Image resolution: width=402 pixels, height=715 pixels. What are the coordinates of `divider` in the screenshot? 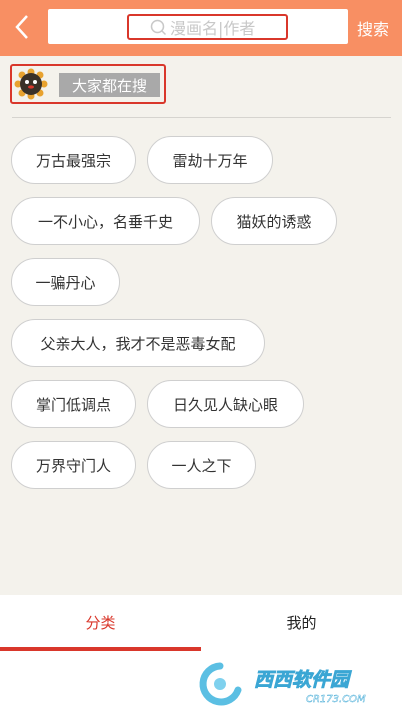 It's located at (201, 117).